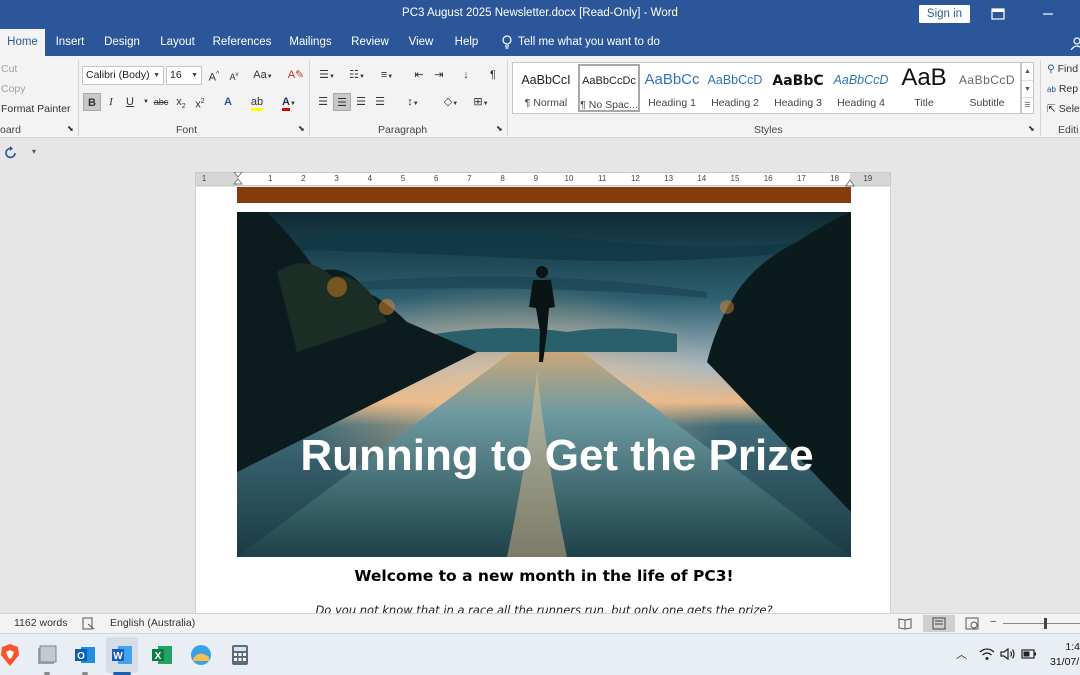  What do you see at coordinates (301, 128) in the screenshot?
I see `font-launcher-icon: ⬊` at bounding box center [301, 128].